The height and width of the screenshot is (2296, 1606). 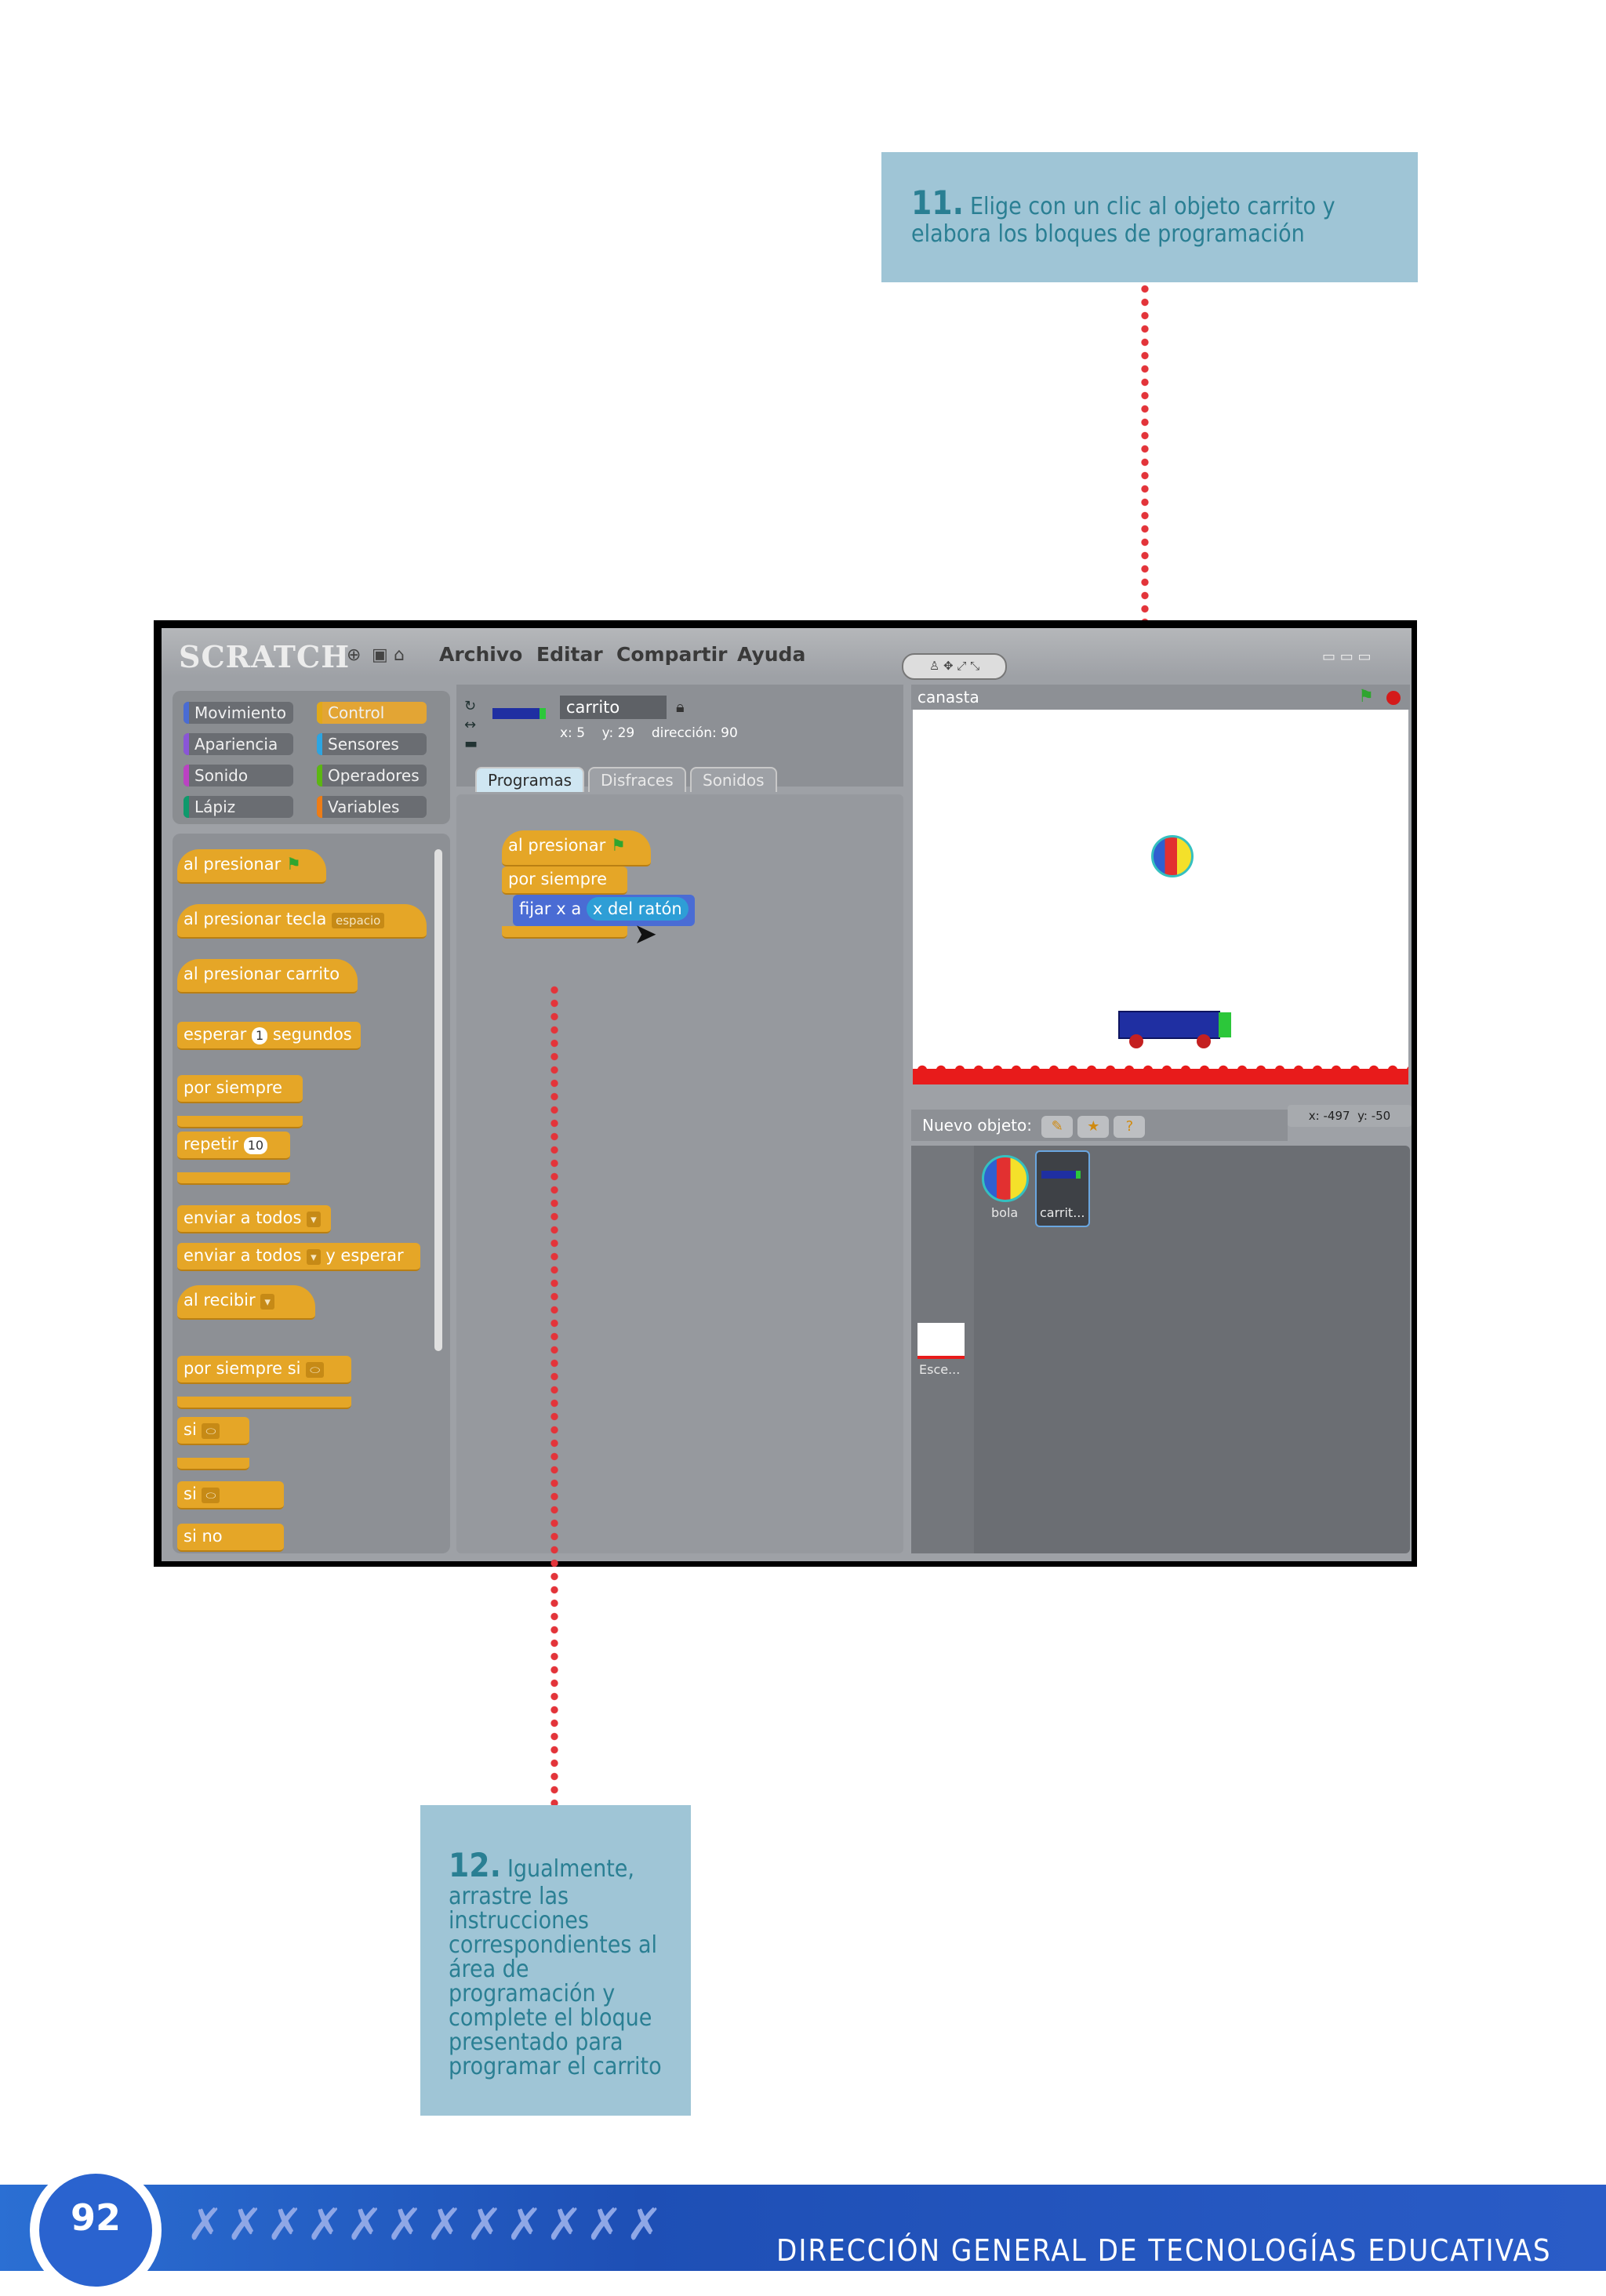 I want to click on category-sonido: Sonido, so click(x=238, y=776).